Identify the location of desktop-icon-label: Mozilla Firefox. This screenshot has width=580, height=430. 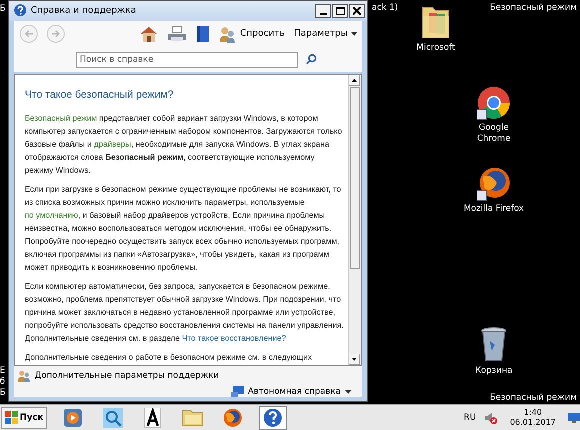
(494, 209).